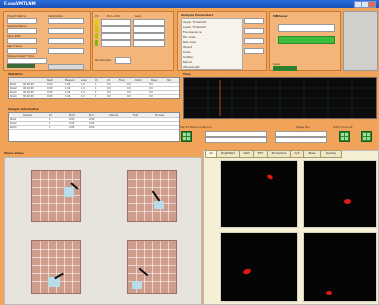 This screenshot has width=379, height=305. I want to click on stage-pos-label: Stage Pos, so click(303, 127).